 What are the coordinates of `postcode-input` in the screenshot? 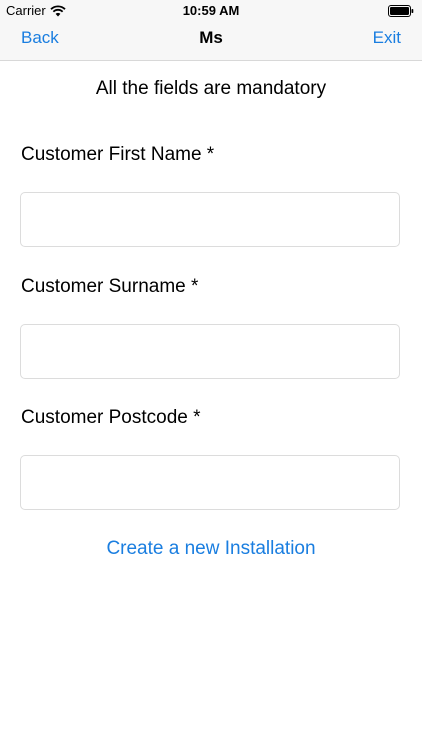 It's located at (210, 482).